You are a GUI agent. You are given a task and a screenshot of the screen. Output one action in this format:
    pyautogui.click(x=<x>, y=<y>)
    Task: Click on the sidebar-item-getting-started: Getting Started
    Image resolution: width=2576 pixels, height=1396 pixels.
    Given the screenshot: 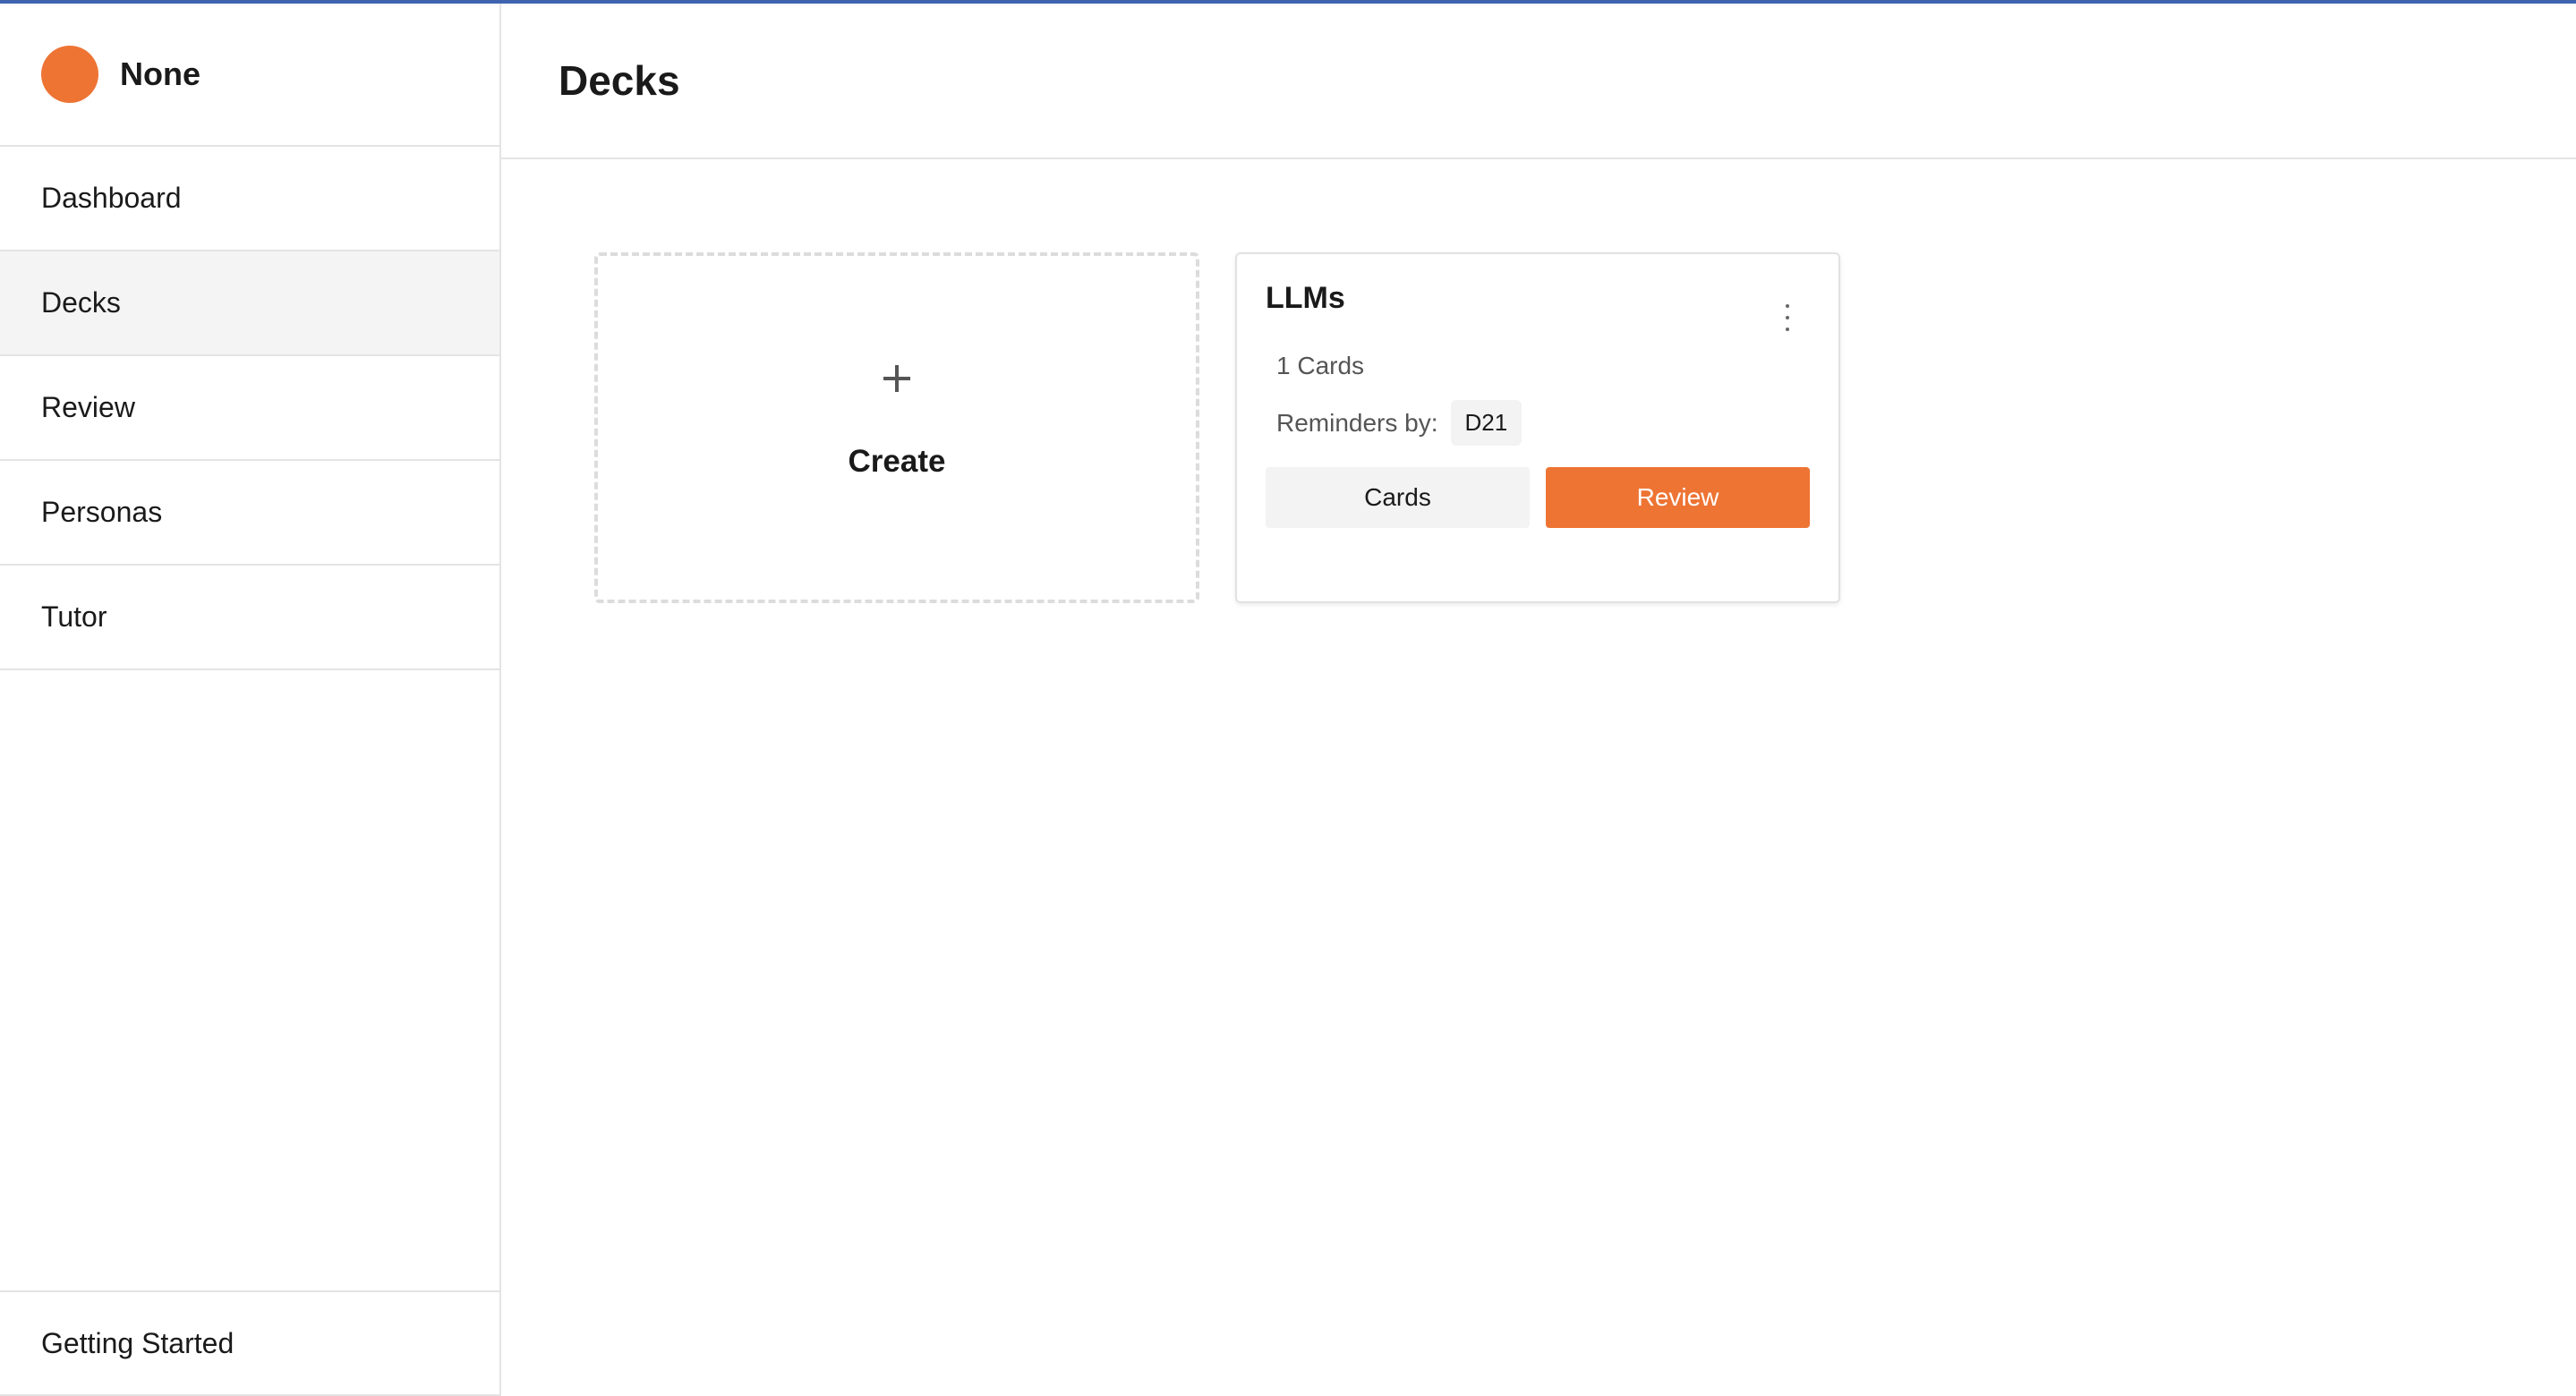 What is the action you would take?
    pyautogui.click(x=249, y=1343)
    